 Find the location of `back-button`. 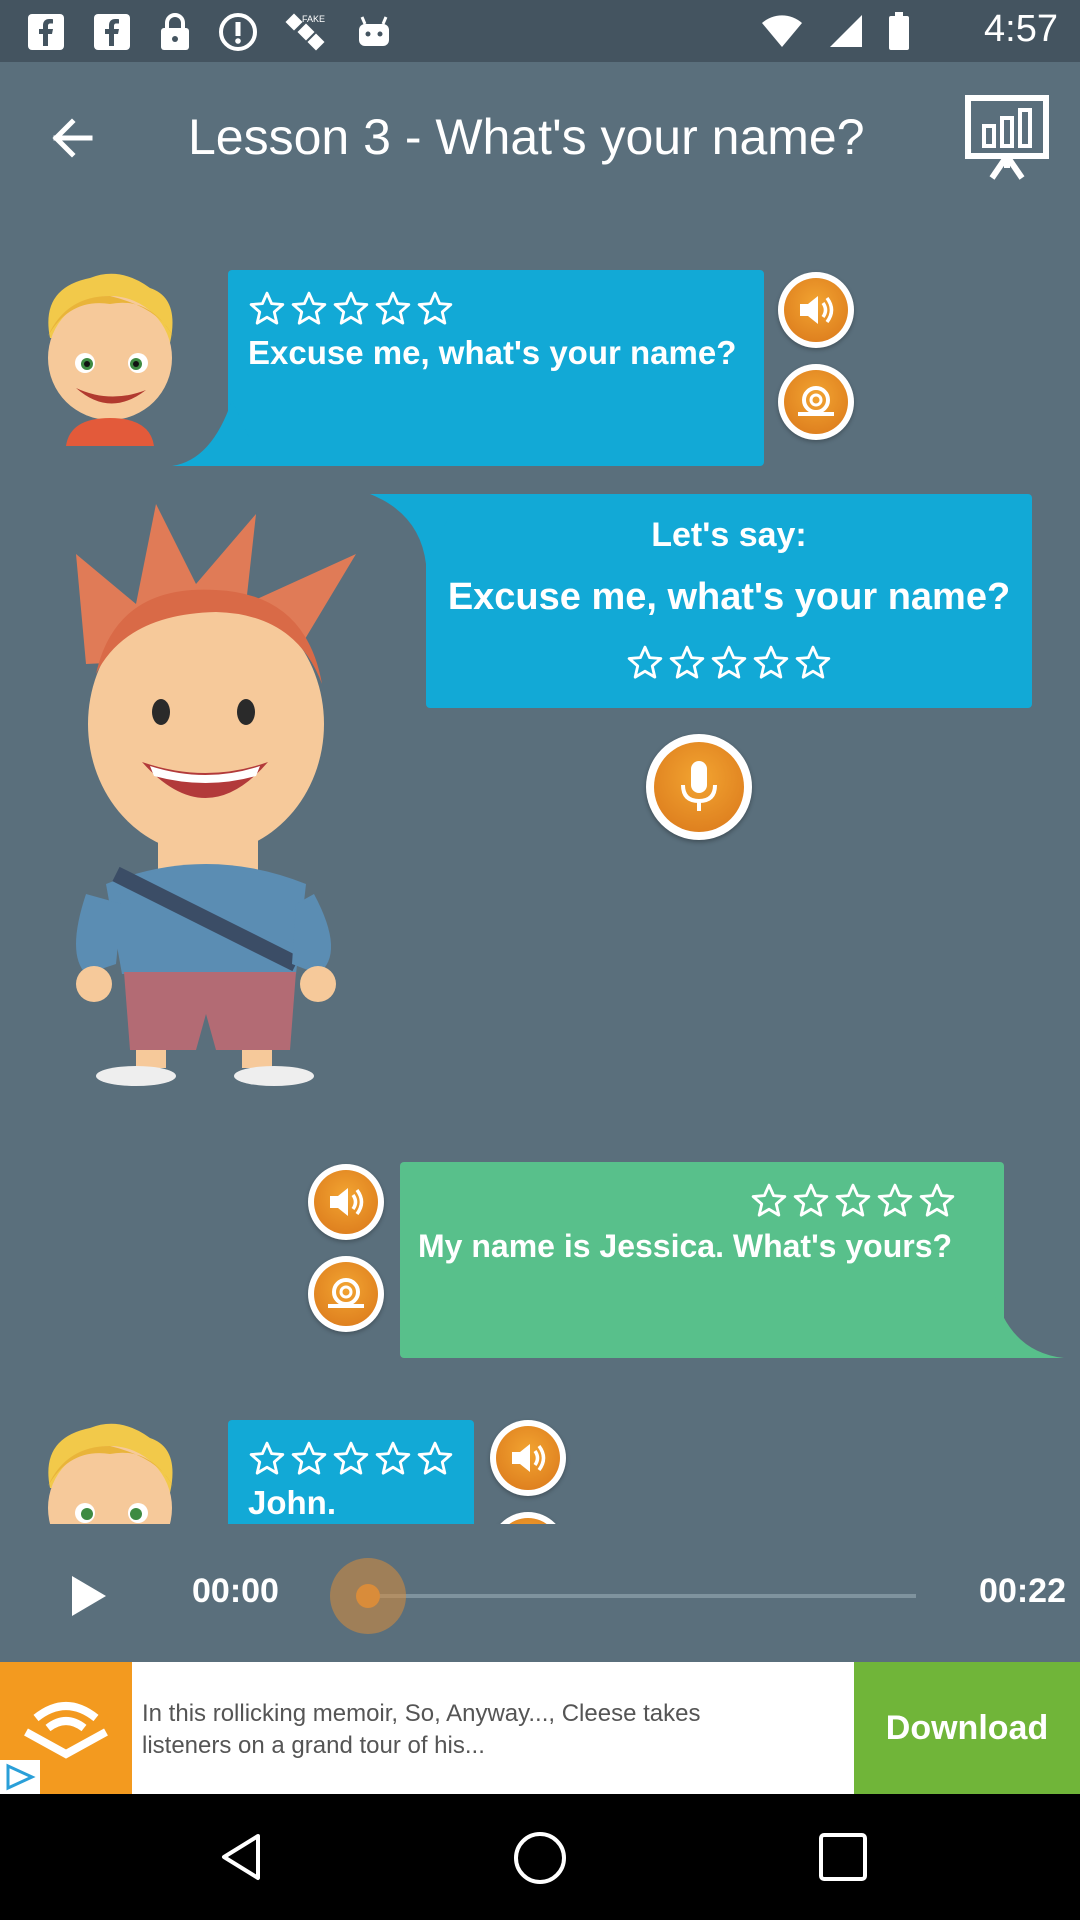

back-button is located at coordinates (72, 138).